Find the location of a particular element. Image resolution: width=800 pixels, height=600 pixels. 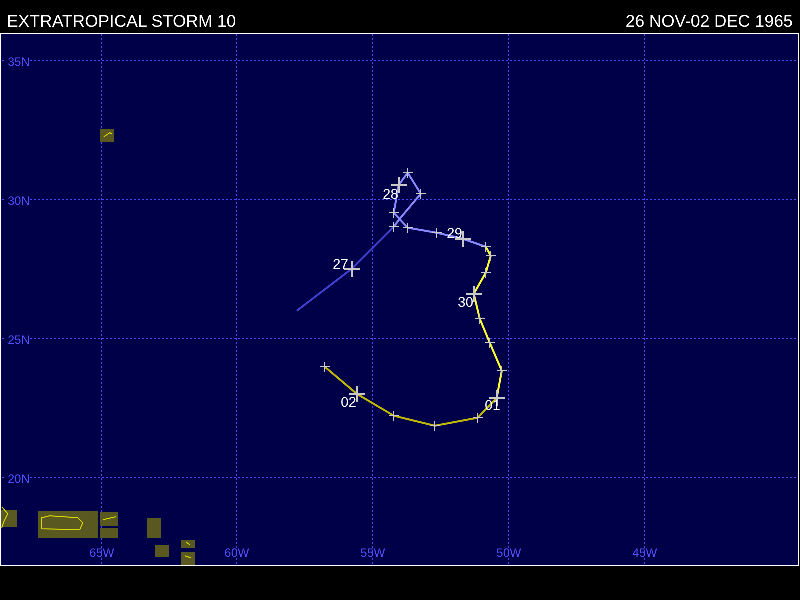

longitude-label: 45W is located at coordinates (645, 553).